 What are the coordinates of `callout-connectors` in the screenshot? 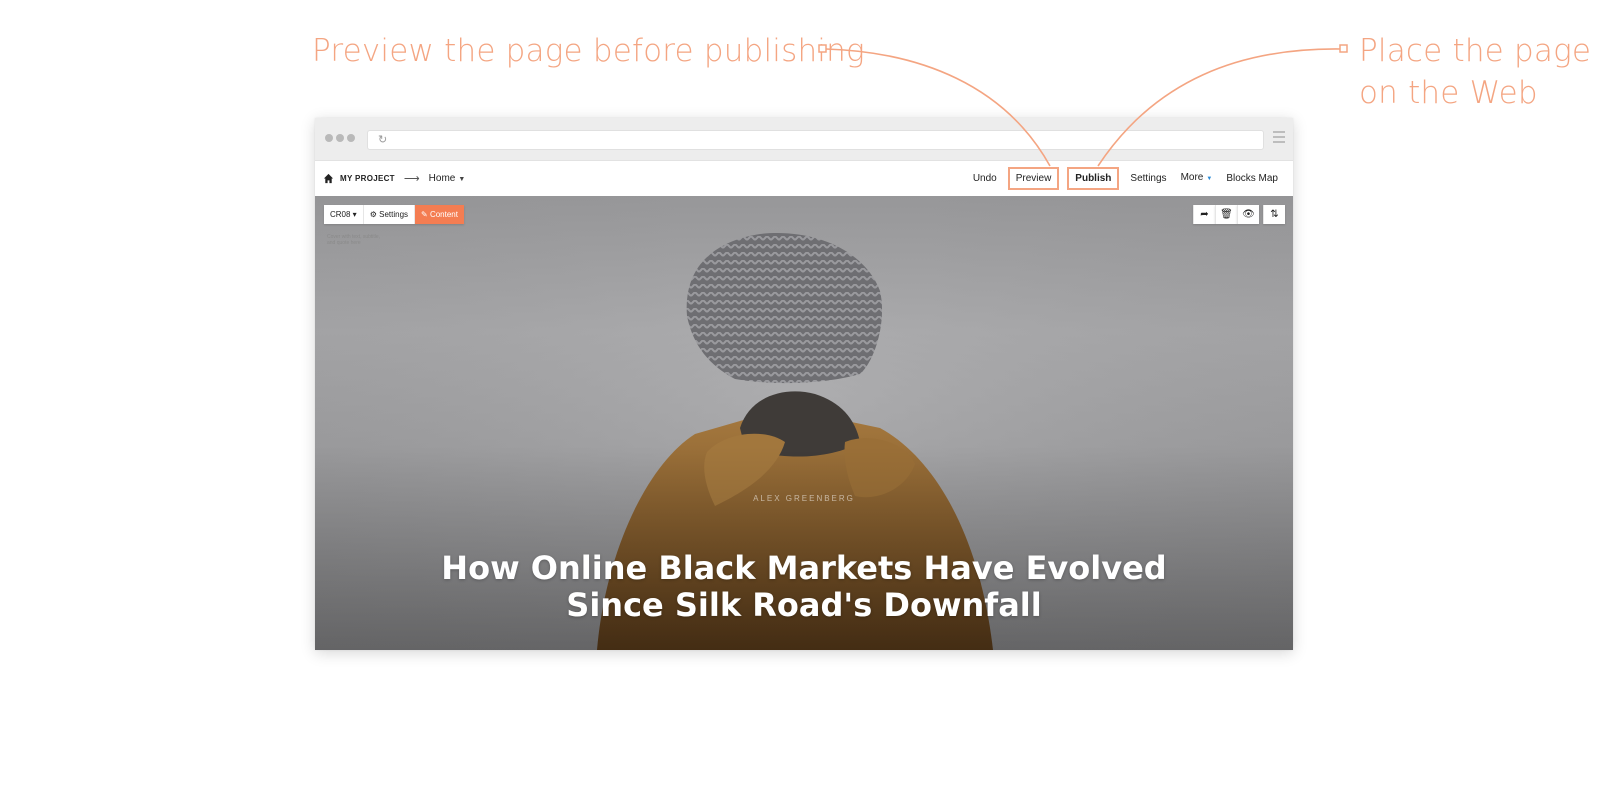 It's located at (1083, 105).